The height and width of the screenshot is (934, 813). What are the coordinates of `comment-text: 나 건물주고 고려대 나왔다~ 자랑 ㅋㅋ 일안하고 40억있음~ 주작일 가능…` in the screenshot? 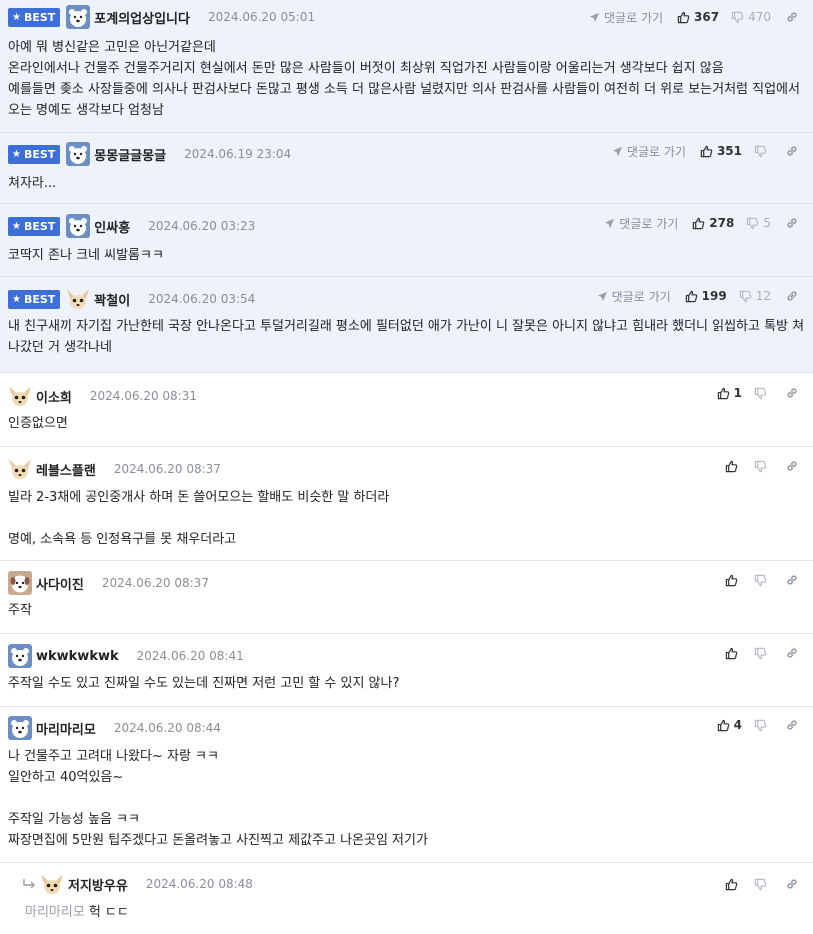 It's located at (218, 798).